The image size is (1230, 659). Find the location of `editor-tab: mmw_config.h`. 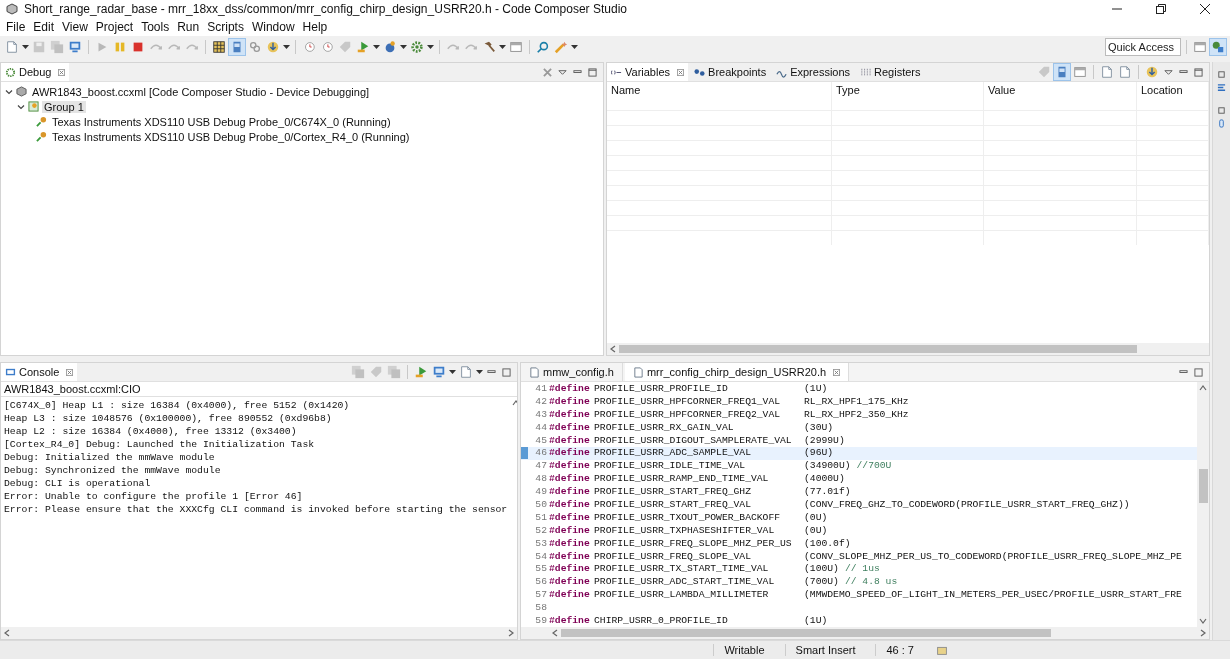

editor-tab: mmw_config.h is located at coordinates (572, 372).